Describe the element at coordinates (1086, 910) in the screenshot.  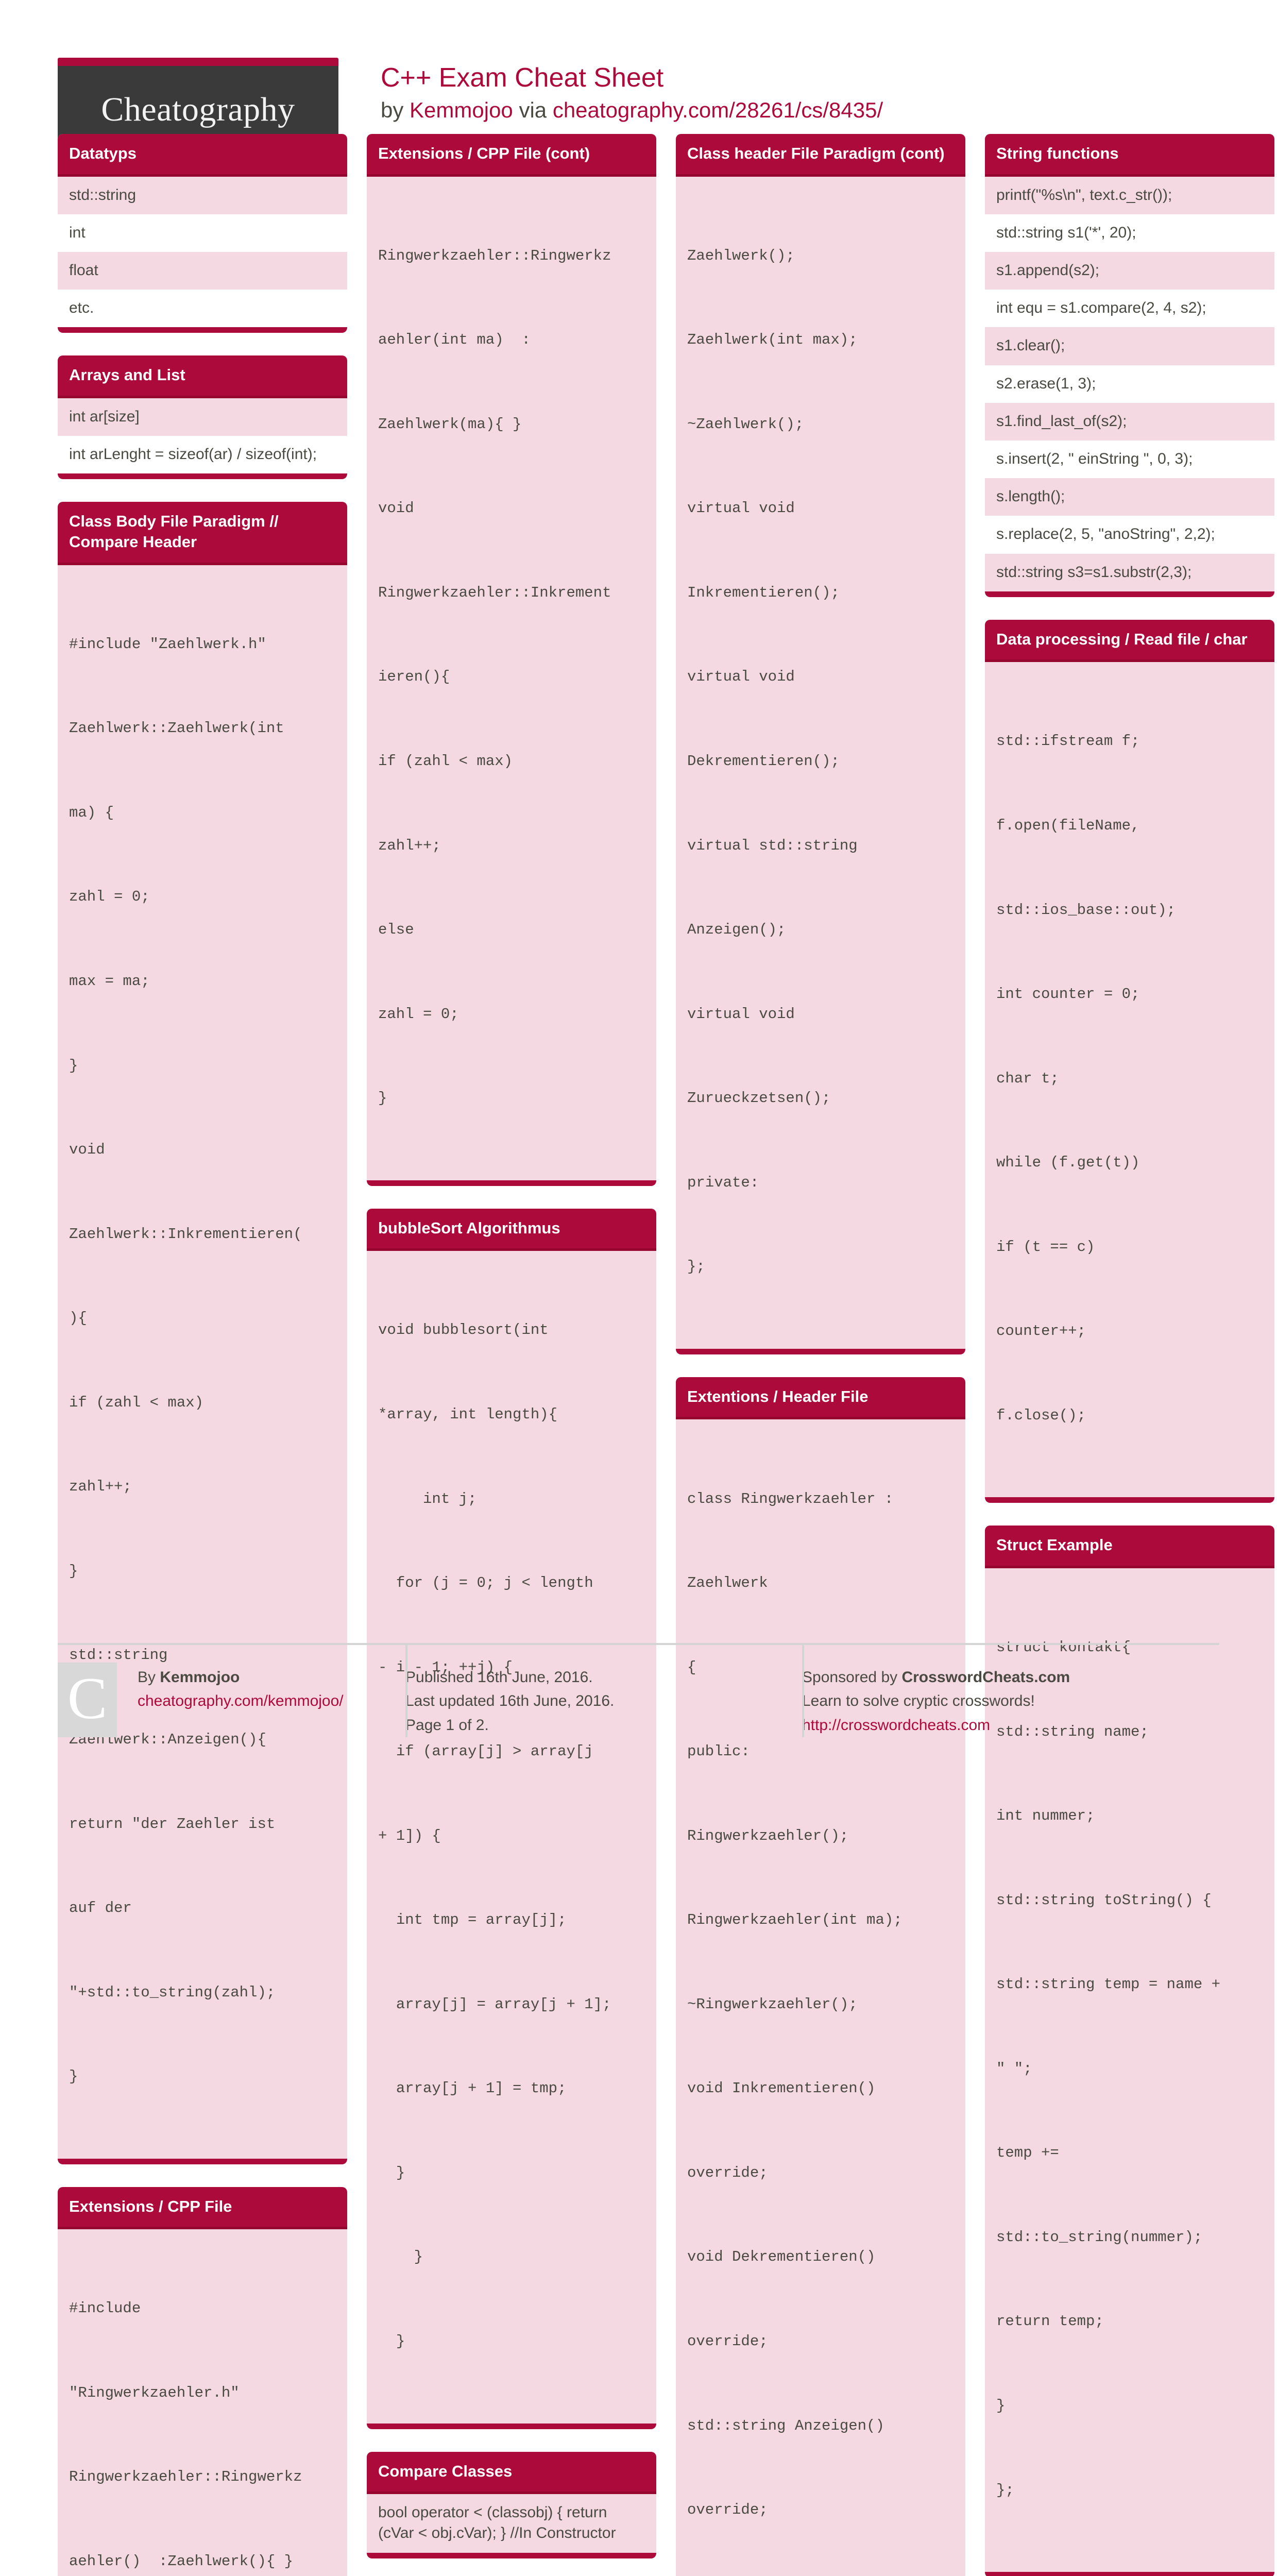
I see `code-line: std::ios_base::out);` at that location.